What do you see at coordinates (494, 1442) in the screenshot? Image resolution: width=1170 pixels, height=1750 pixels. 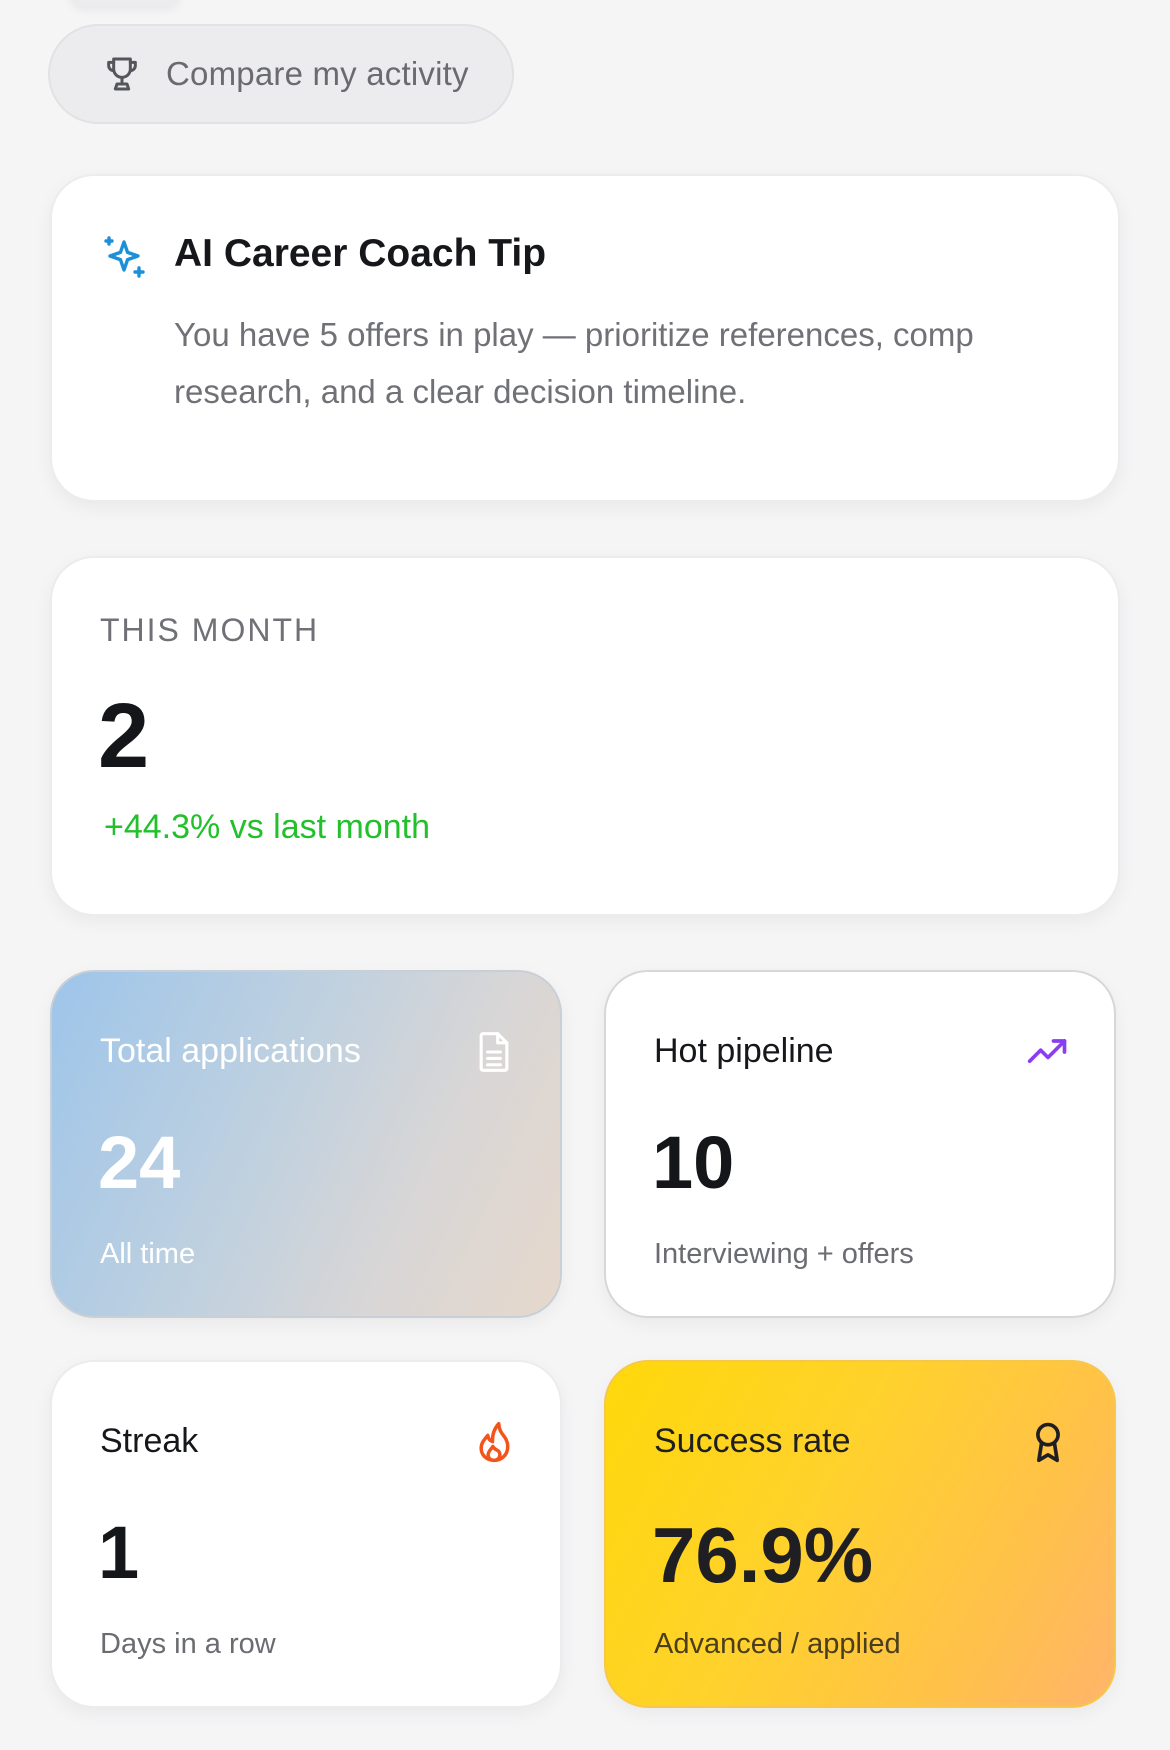 I see `flame-icon` at bounding box center [494, 1442].